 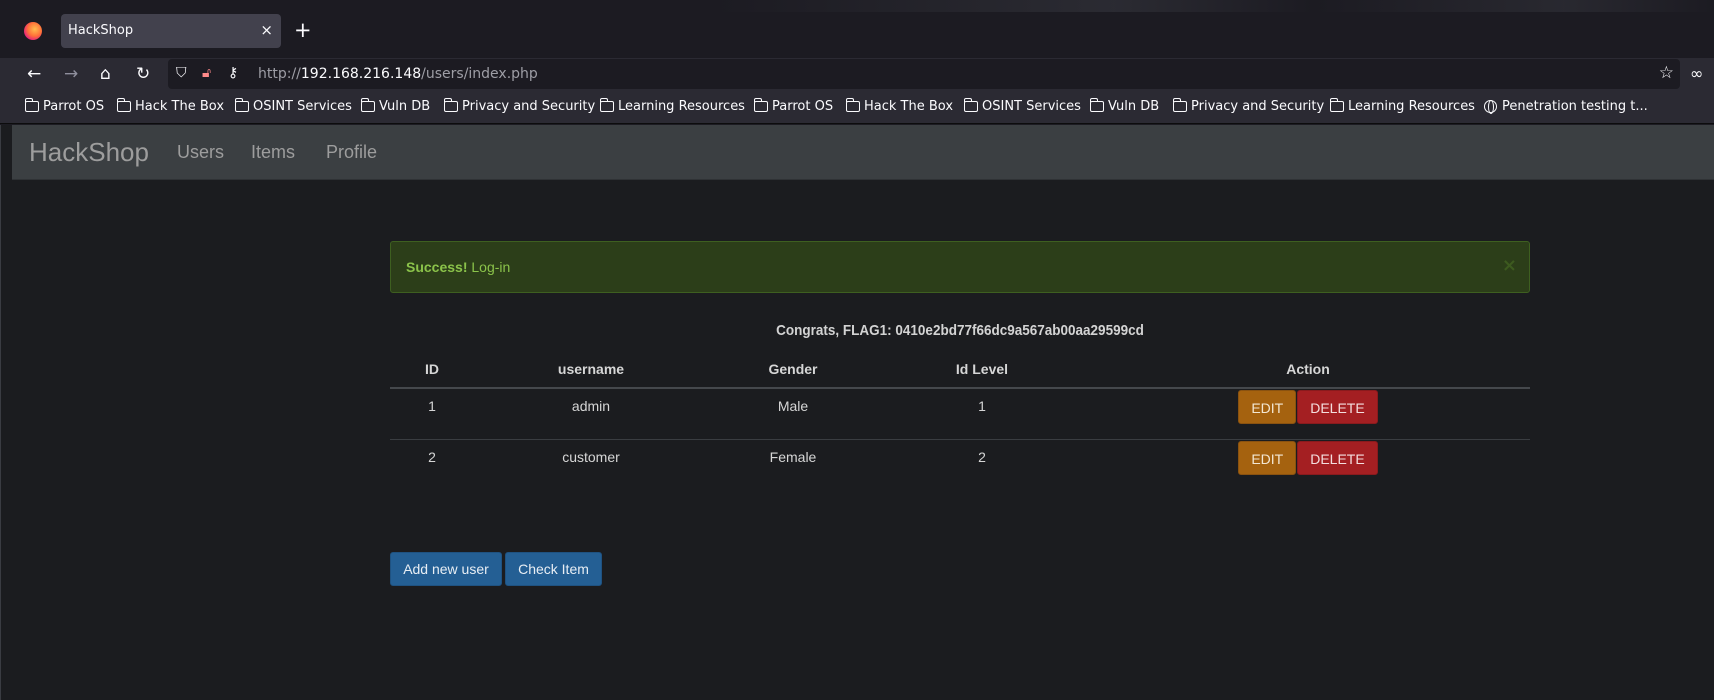 I want to click on page-edge, so click(x=0, y=412).